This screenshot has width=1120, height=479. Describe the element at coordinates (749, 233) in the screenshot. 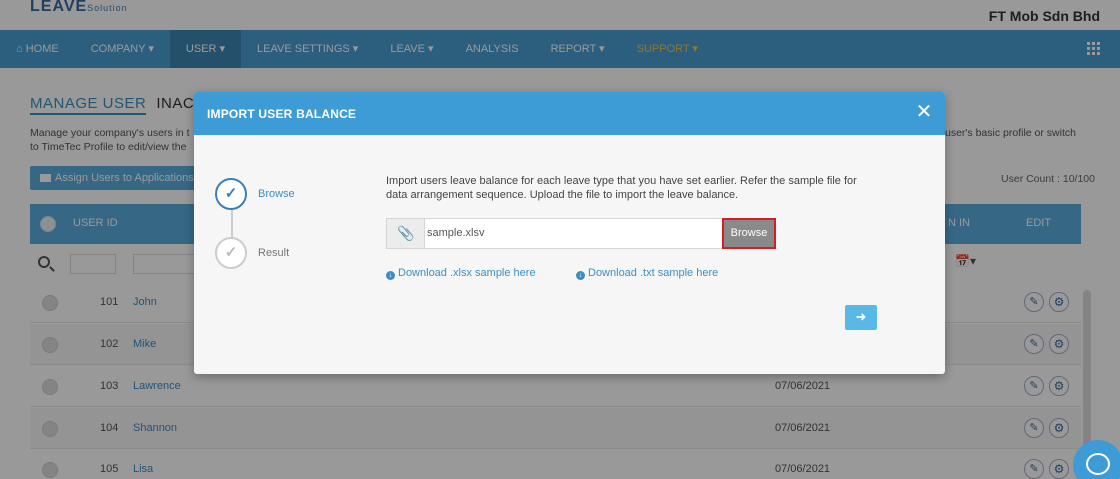

I see `browse-button: Browse` at that location.